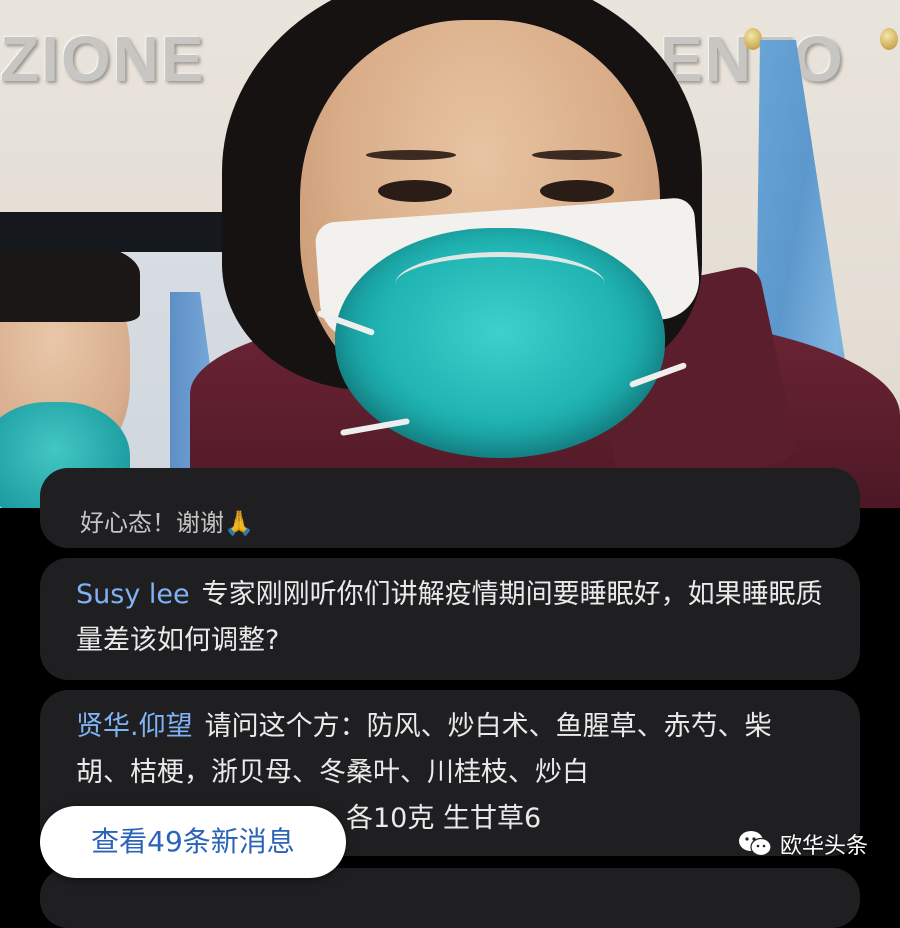  Describe the element at coordinates (103, 59) in the screenshot. I see `wall-text-left: ZIONE` at that location.